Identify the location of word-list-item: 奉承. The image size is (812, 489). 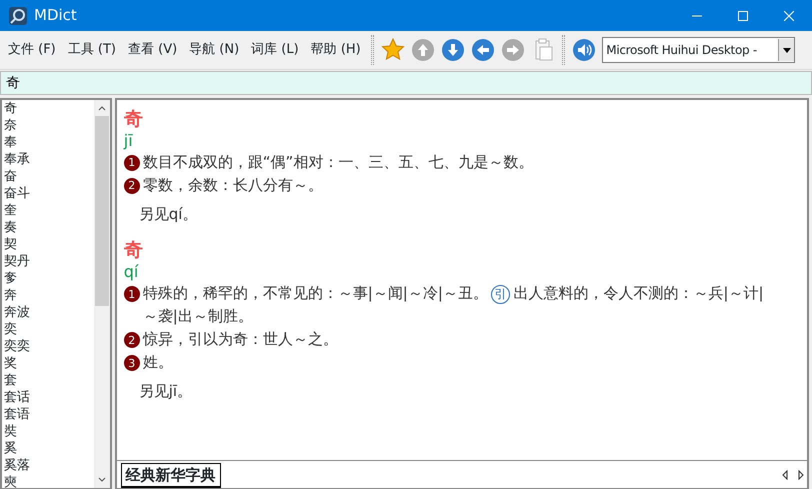
(48, 159).